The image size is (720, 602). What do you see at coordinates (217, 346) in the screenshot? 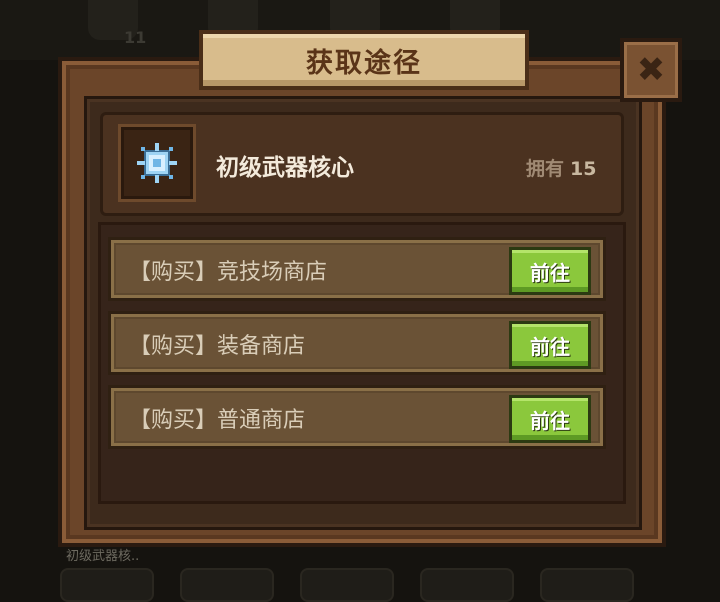
I see `source-label: 【购买】装备商店` at bounding box center [217, 346].